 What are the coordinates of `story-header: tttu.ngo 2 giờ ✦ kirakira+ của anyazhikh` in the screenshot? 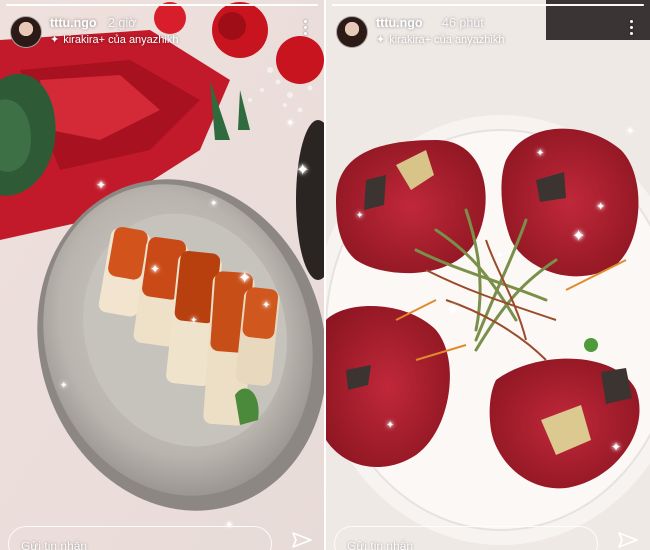 It's located at (162, 32).